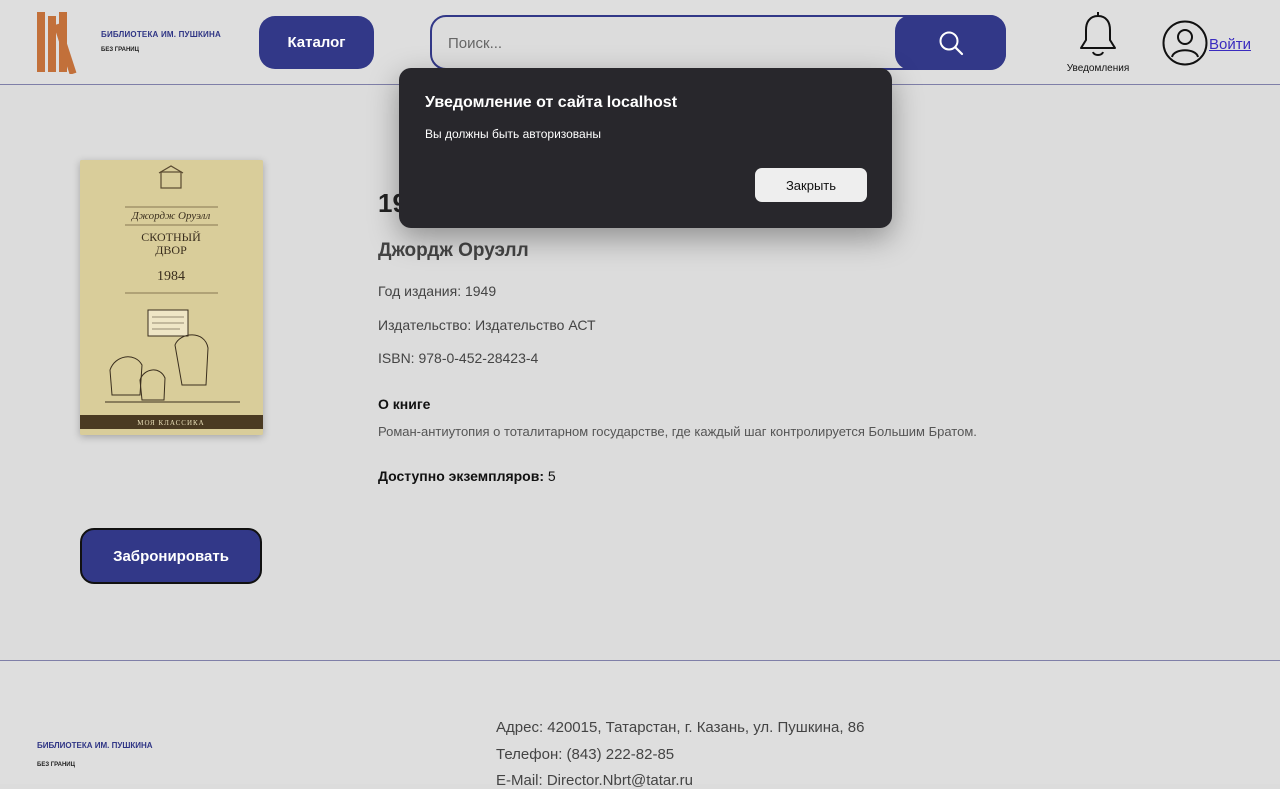 This screenshot has width=1280, height=789. Describe the element at coordinates (171, 250) in the screenshot. I see `cover-title-line2: ДВОР` at that location.